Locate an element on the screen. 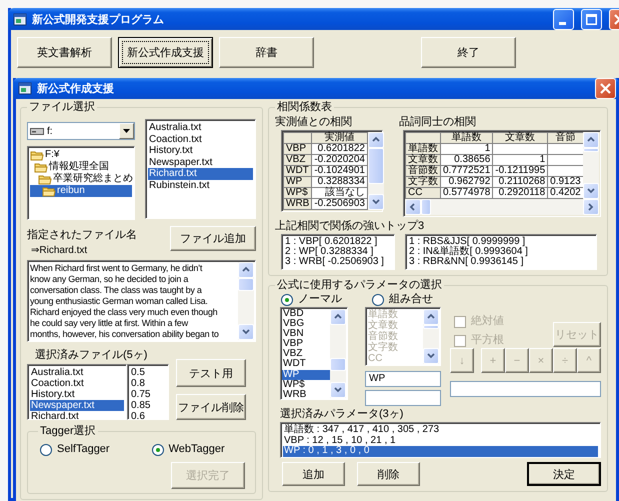 Image resolution: width=619 pixels, height=501 pixels. list-item: WDT is located at coordinates (306, 364).